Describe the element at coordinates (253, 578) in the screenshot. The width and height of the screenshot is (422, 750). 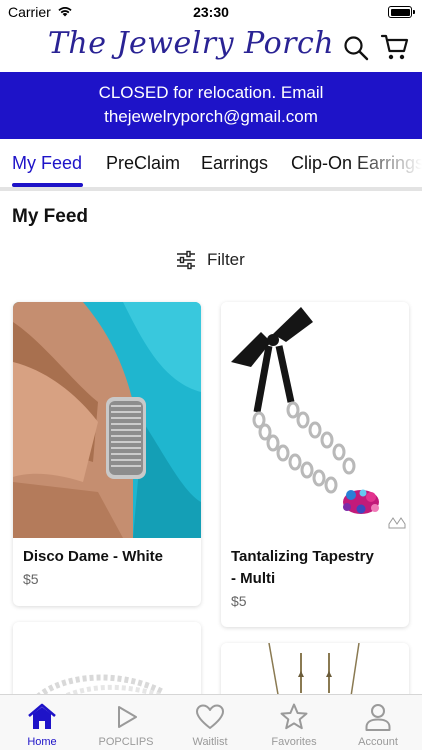
I see `product-name-line-2: - Multi` at that location.